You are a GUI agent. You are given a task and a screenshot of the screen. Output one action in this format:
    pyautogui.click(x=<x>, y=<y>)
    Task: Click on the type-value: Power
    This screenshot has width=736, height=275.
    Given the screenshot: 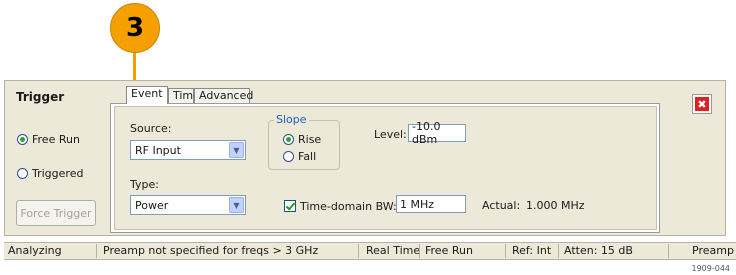 What is the action you would take?
    pyautogui.click(x=152, y=205)
    